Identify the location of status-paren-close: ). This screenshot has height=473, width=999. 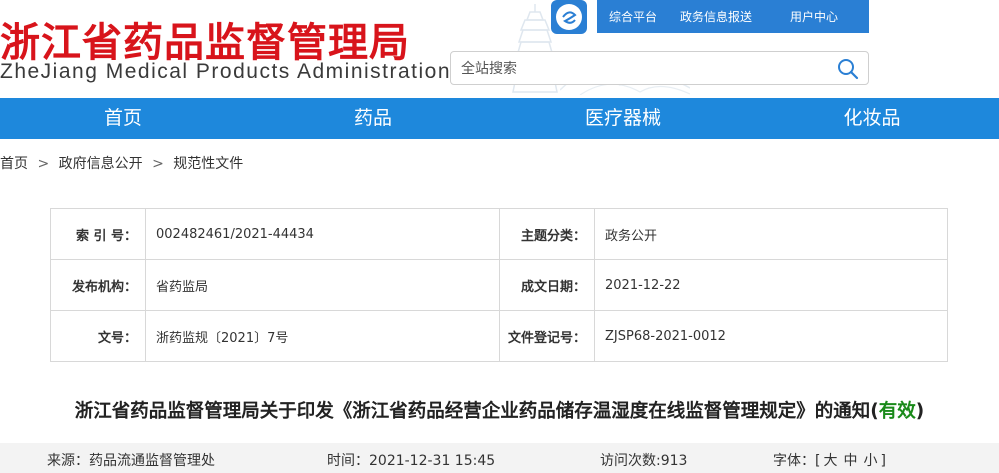
(920, 411).